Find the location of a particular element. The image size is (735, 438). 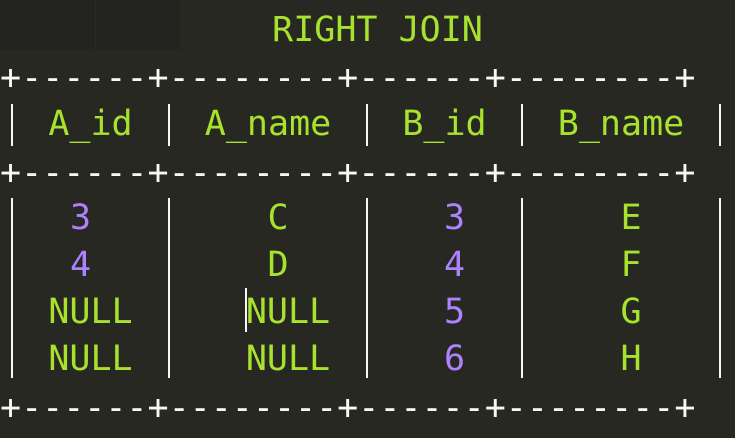

table-cell-a-id: 3 is located at coordinates (80, 218).